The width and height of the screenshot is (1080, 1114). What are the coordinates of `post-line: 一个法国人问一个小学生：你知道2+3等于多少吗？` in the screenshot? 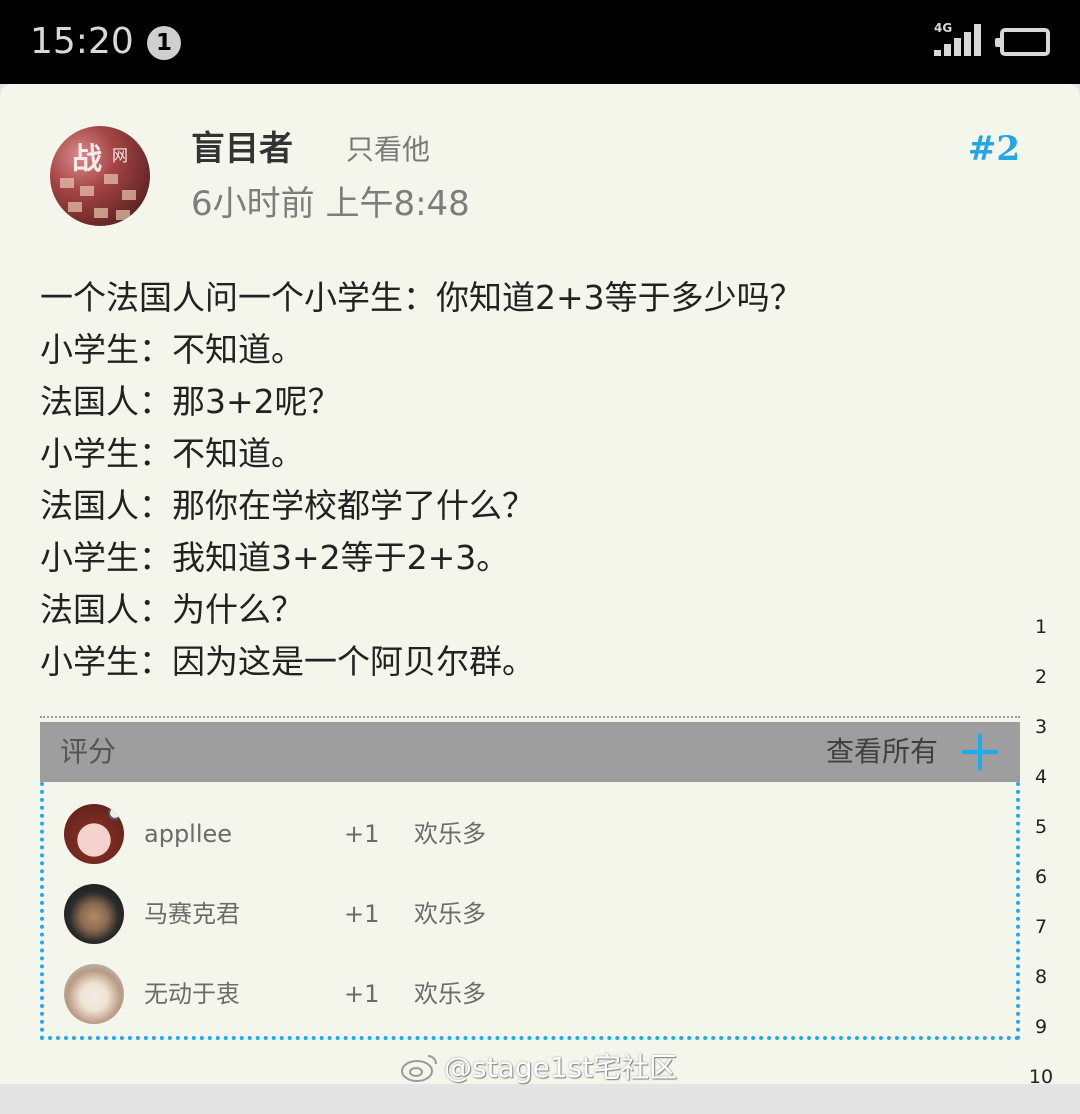 It's located at (421, 297).